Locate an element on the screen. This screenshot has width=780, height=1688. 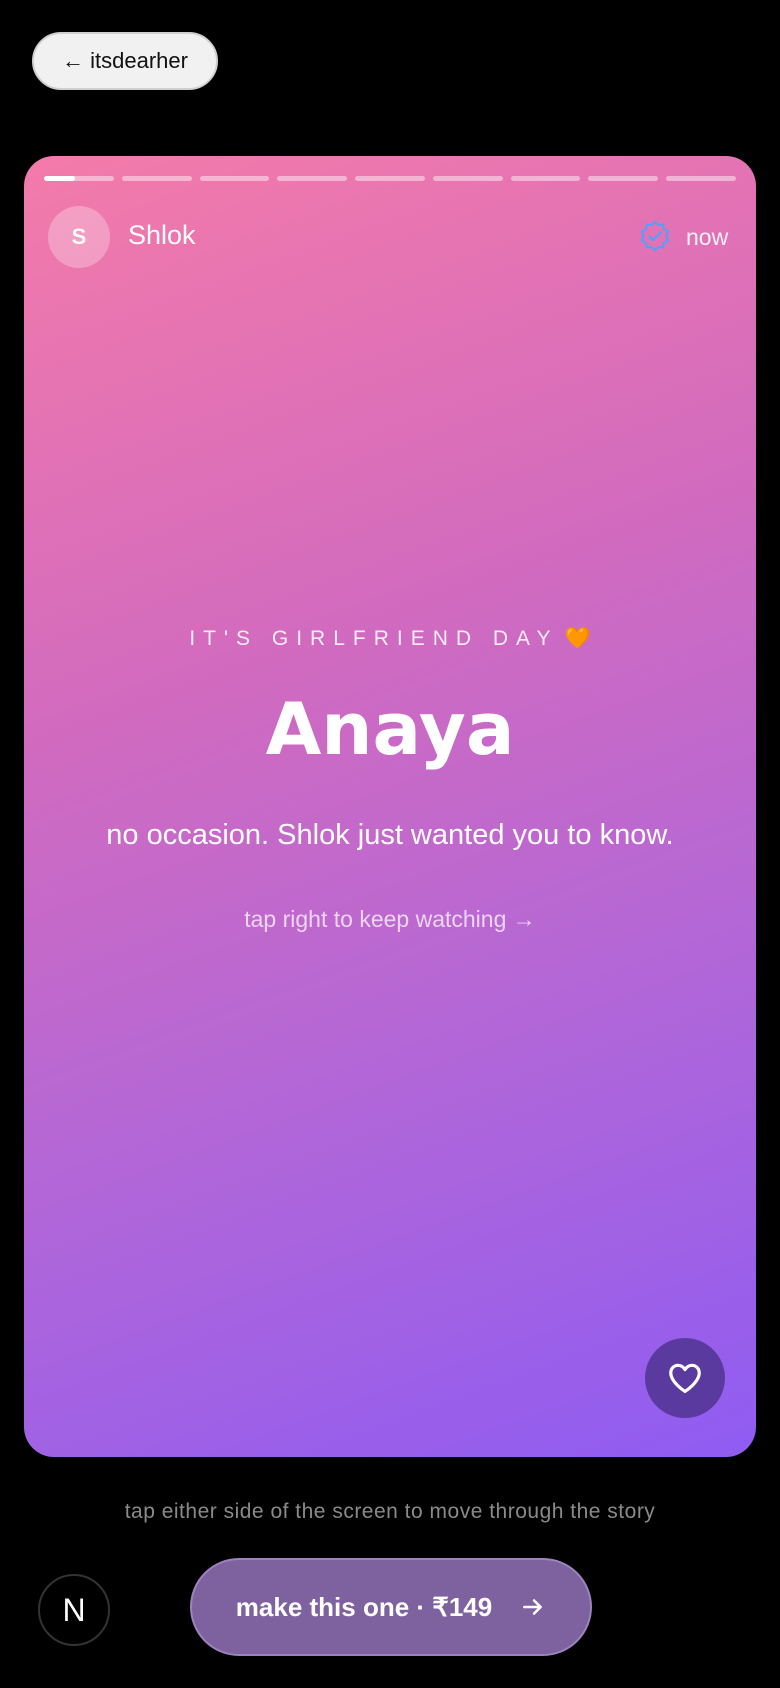
make-this-one-button: make this one · ₹149 is located at coordinates (391, 1607).